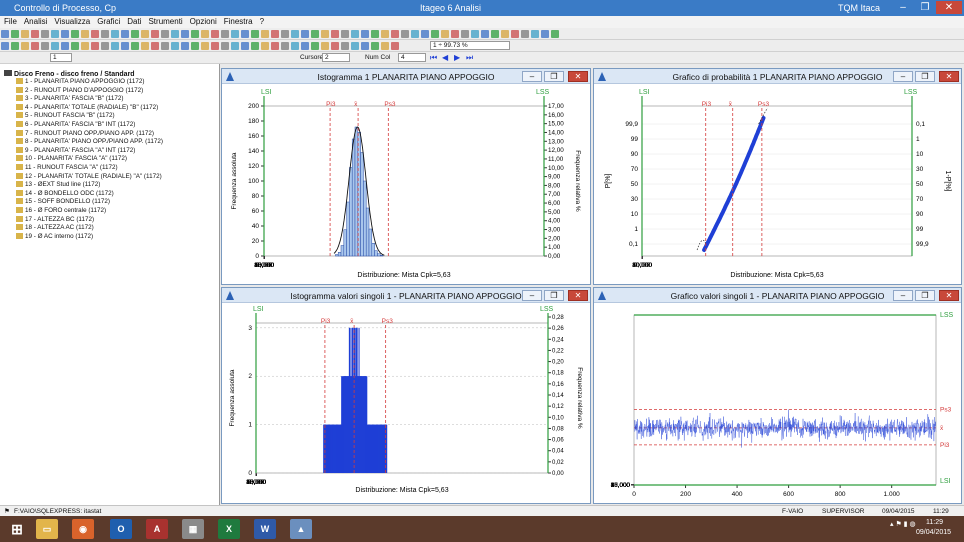 The image size is (964, 542). I want to click on tree-item: 15 - SOFF BONDELLO (1172), so click(63, 201).